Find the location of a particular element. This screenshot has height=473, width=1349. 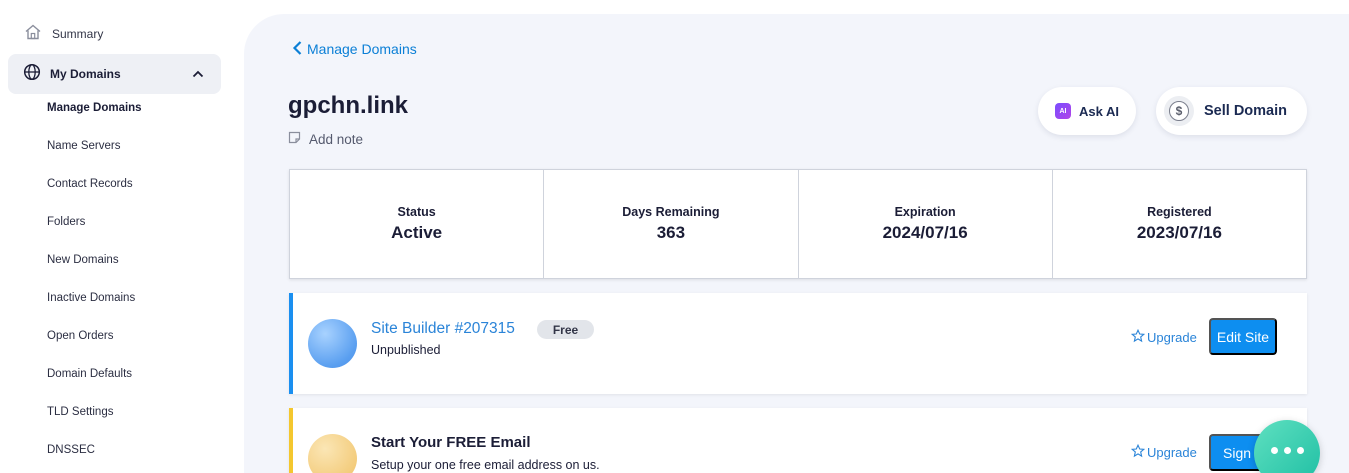

sidebar-sub-inactive-domains: Inactive Domains is located at coordinates (91, 298).